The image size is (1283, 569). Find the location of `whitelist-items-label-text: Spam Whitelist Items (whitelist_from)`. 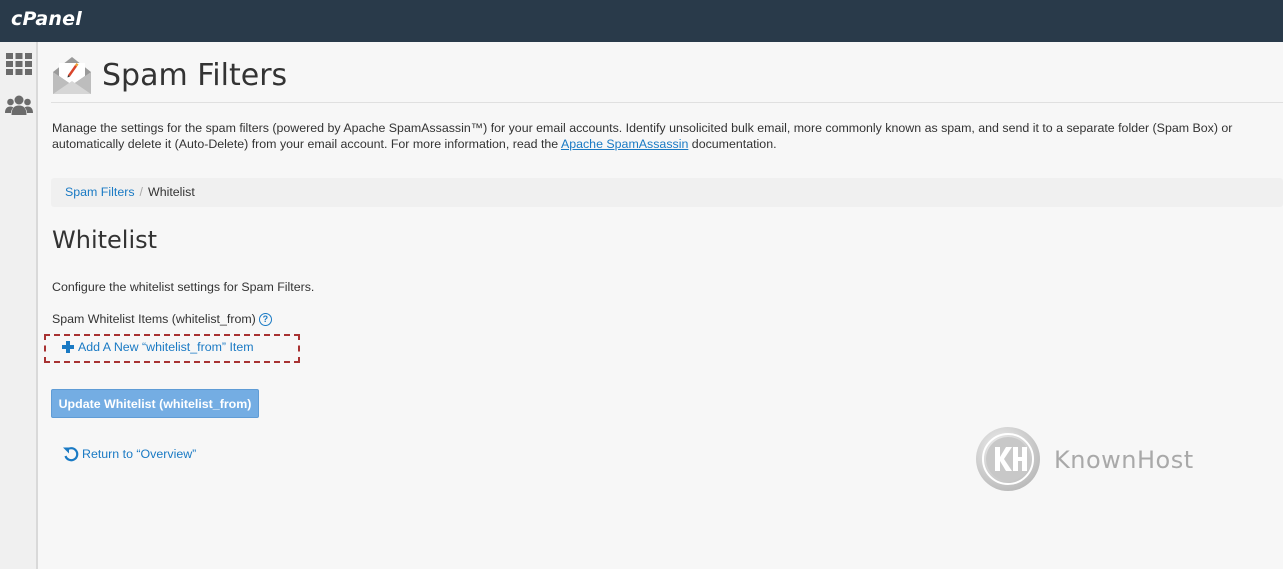

whitelist-items-label-text: Spam Whitelist Items (whitelist_from) is located at coordinates (154, 319).